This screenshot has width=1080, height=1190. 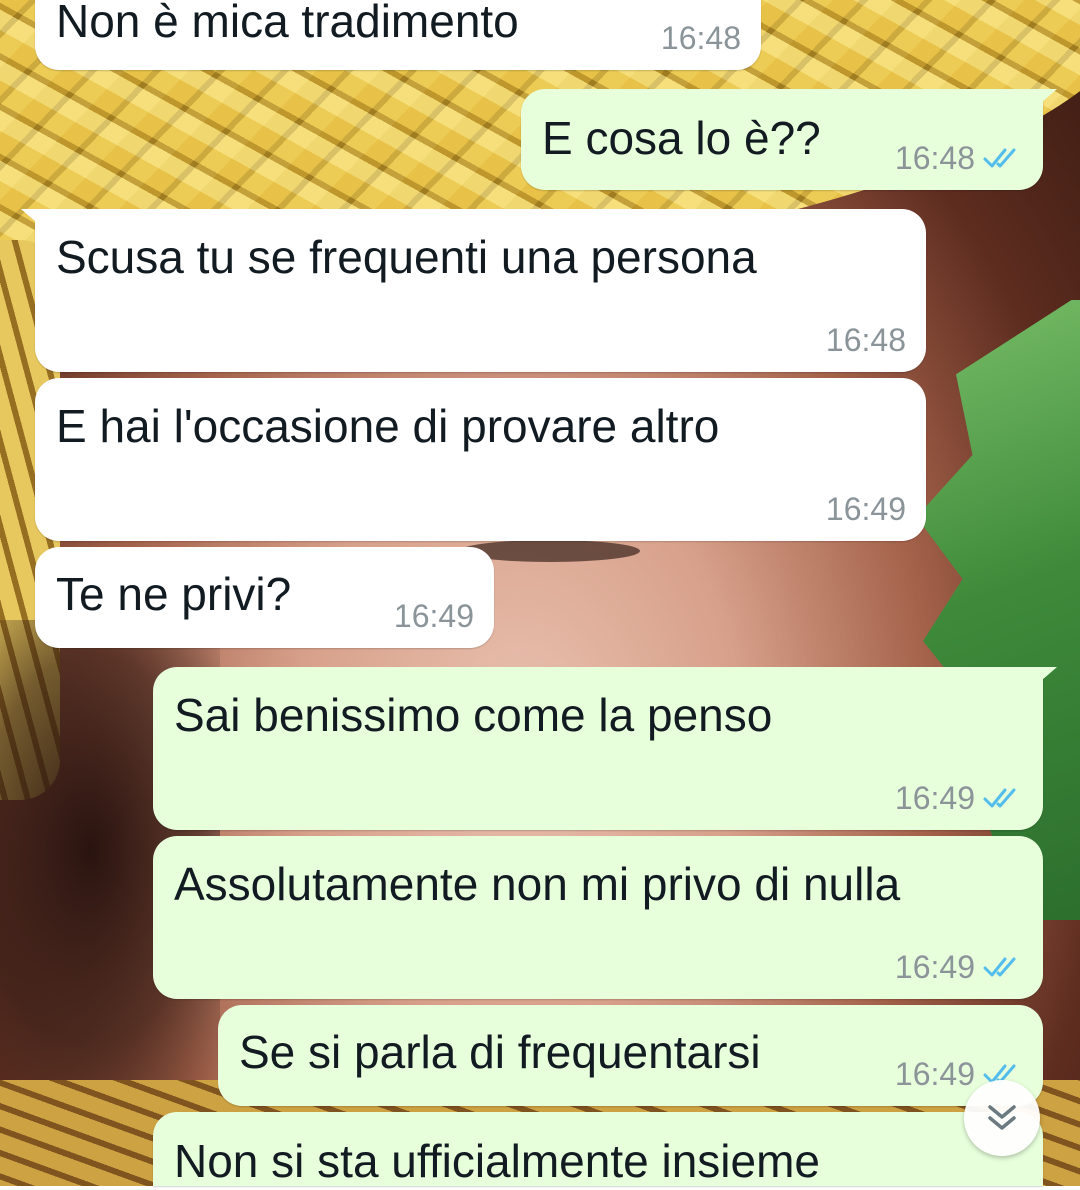 What do you see at coordinates (406, 257) in the screenshot?
I see `message-text: Scusa tu se frequenti una persona` at bounding box center [406, 257].